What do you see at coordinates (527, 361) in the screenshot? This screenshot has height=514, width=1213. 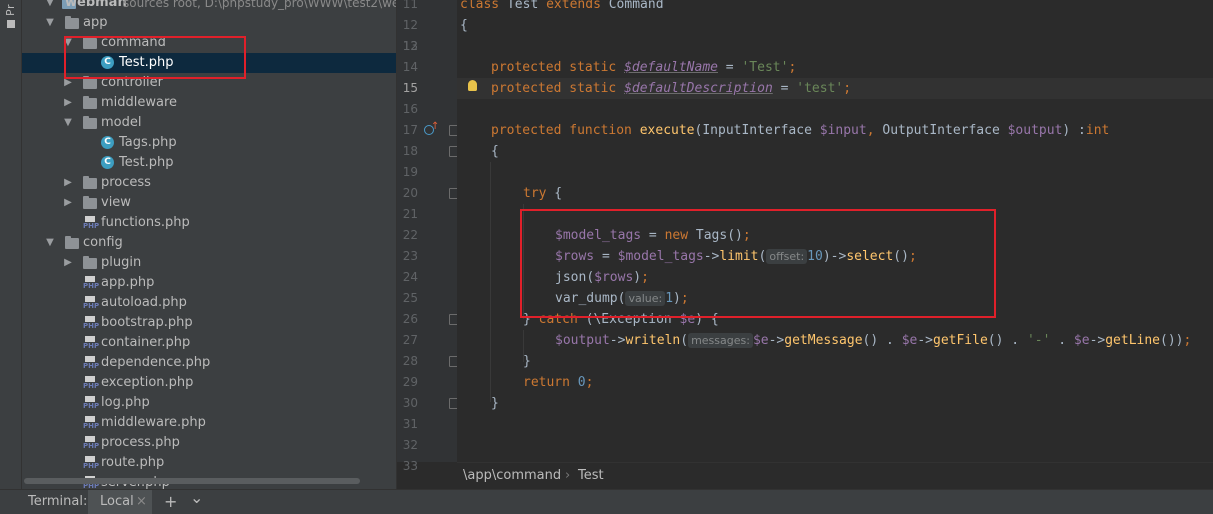 I see `code-line-28: }` at bounding box center [527, 361].